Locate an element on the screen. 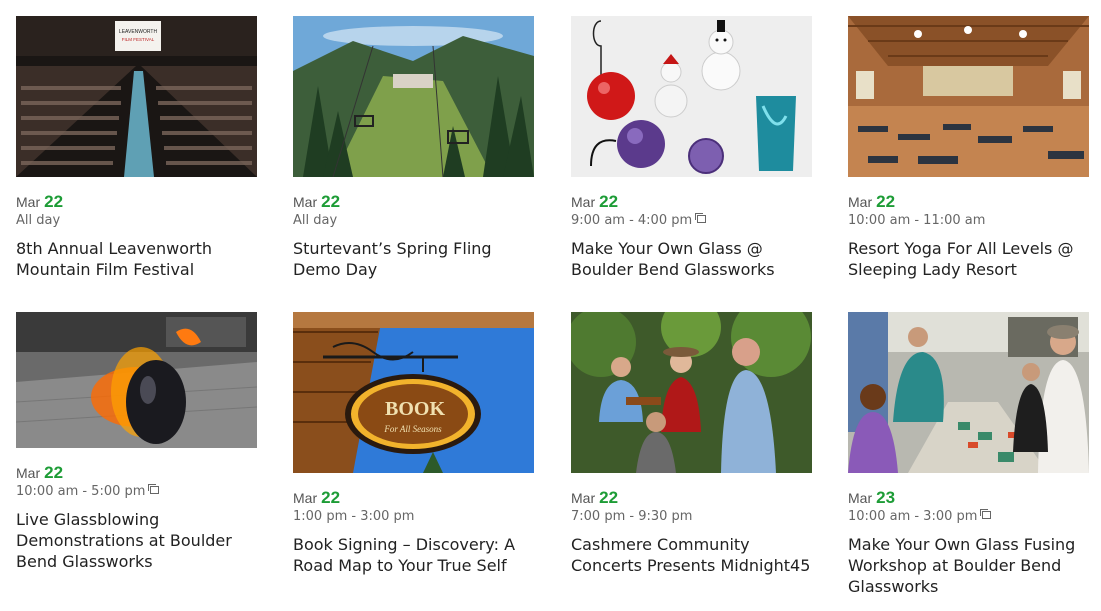  event-time: 9:00 am - 4:00 pm is located at coordinates (691, 220).